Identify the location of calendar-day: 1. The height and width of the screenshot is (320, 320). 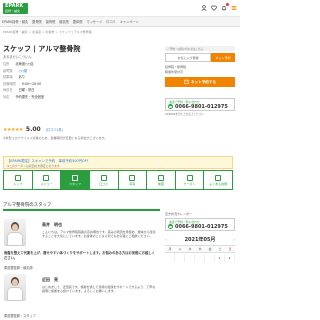
(220, 258).